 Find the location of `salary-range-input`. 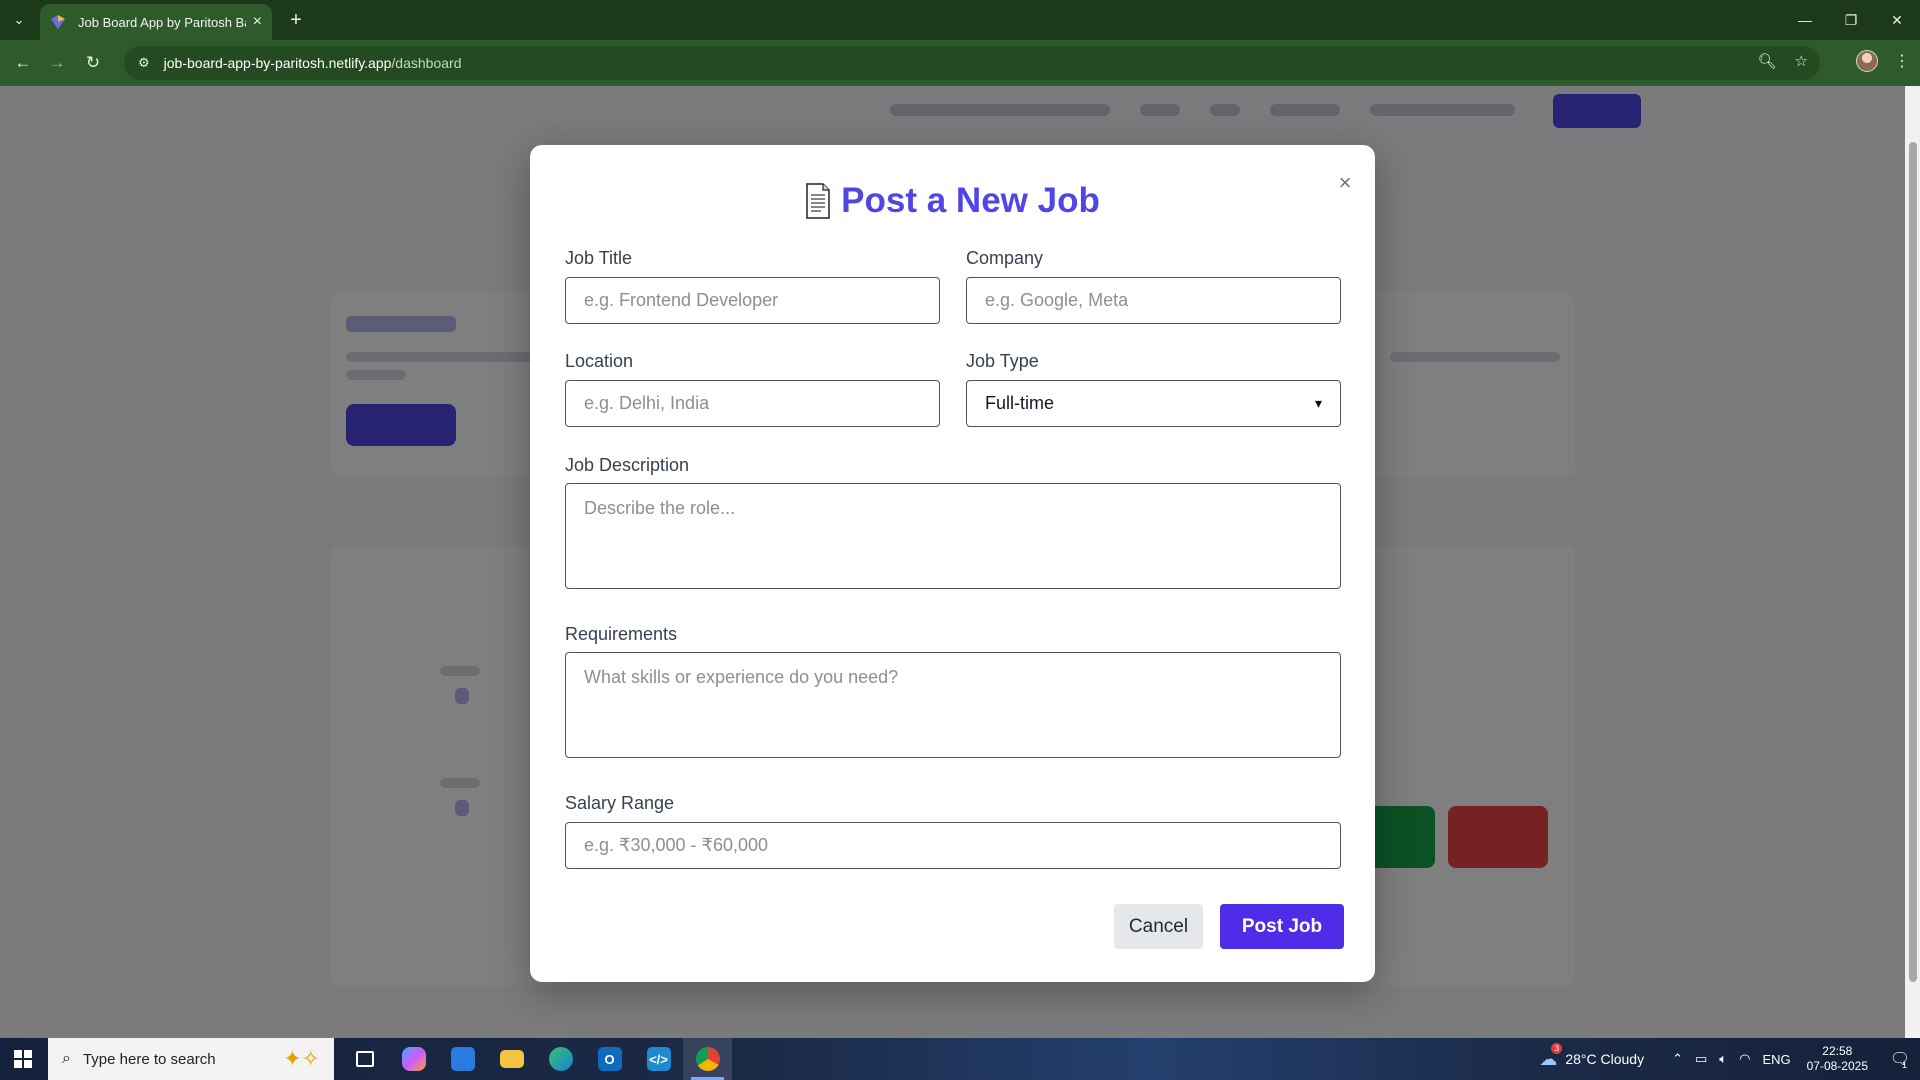

salary-range-input is located at coordinates (953, 845).